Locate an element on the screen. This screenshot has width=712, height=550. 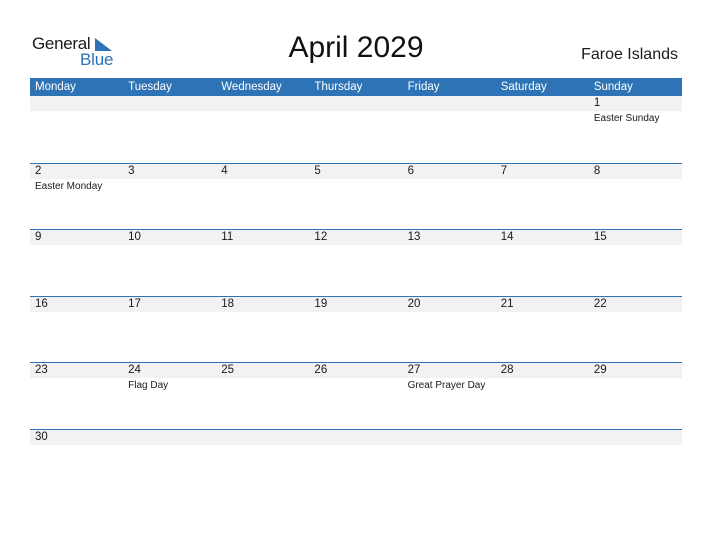
week-row: 23 24 Flag Day 25 26 27 Great Prayer Day 28 29 is located at coordinates (356, 395).